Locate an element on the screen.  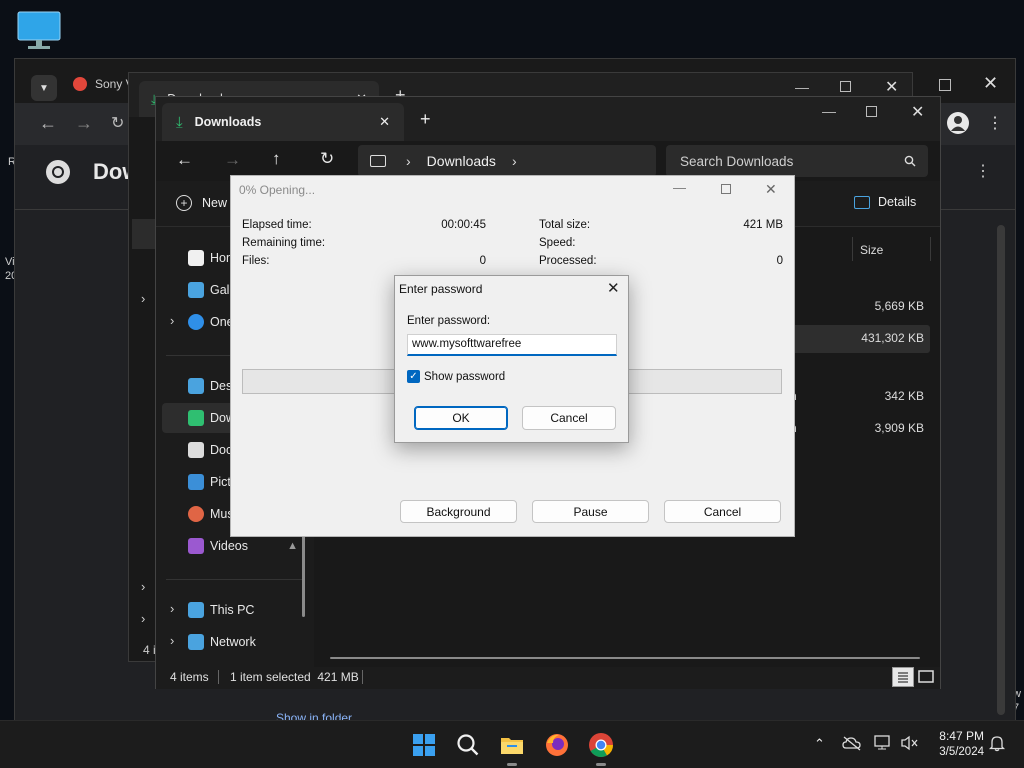
scrollbar is located at coordinates (1001, 470).